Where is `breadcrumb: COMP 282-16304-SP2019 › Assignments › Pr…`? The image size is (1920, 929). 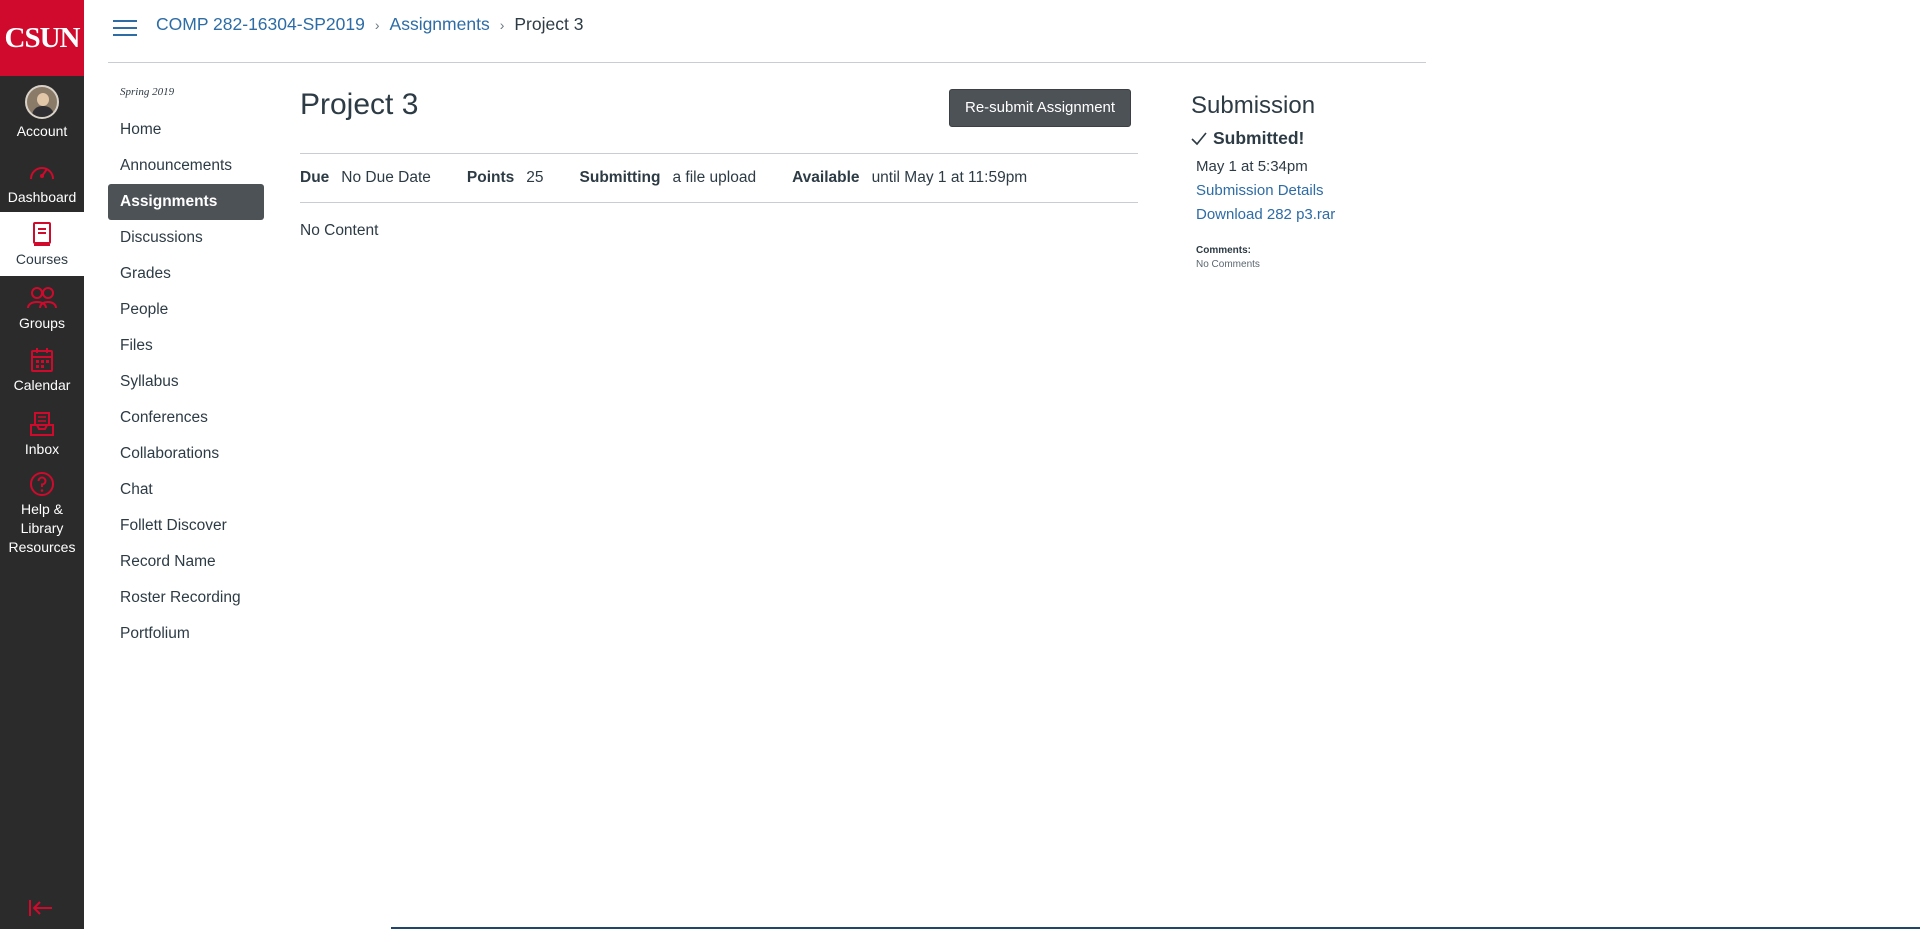 breadcrumb: COMP 282-16304-SP2019 › Assignments › Pr… is located at coordinates (369, 24).